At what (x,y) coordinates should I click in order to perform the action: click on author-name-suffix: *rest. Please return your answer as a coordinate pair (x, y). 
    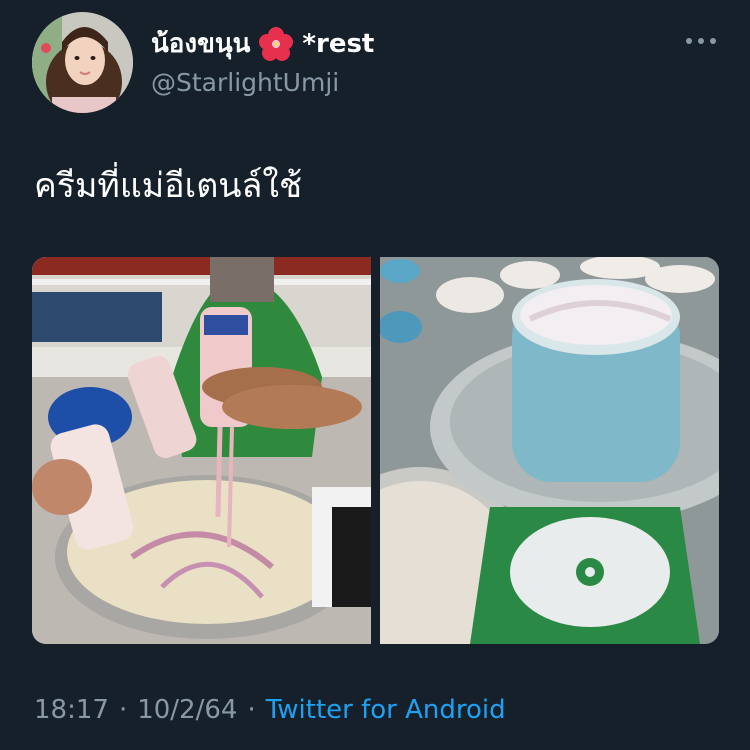
    Looking at the image, I should click on (338, 44).